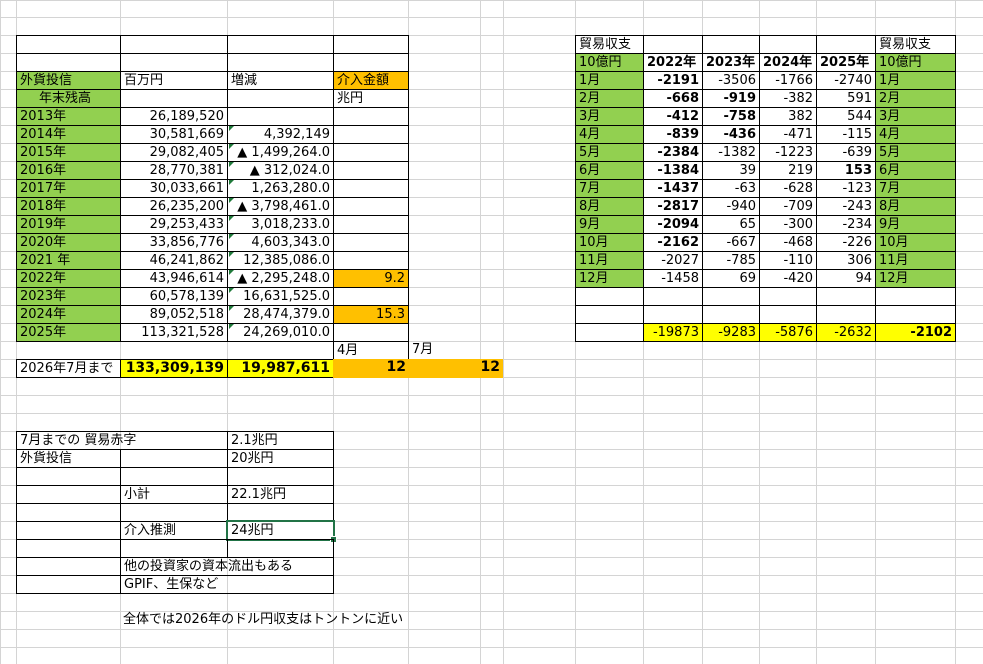 The height and width of the screenshot is (664, 983). I want to click on change-cell: ▲ 1,499,264.0, so click(280, 152).